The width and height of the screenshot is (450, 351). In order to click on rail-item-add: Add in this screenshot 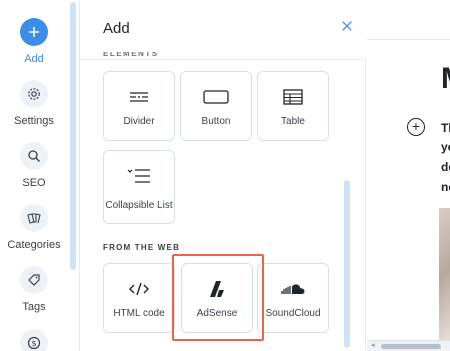, I will do `click(34, 41)`.